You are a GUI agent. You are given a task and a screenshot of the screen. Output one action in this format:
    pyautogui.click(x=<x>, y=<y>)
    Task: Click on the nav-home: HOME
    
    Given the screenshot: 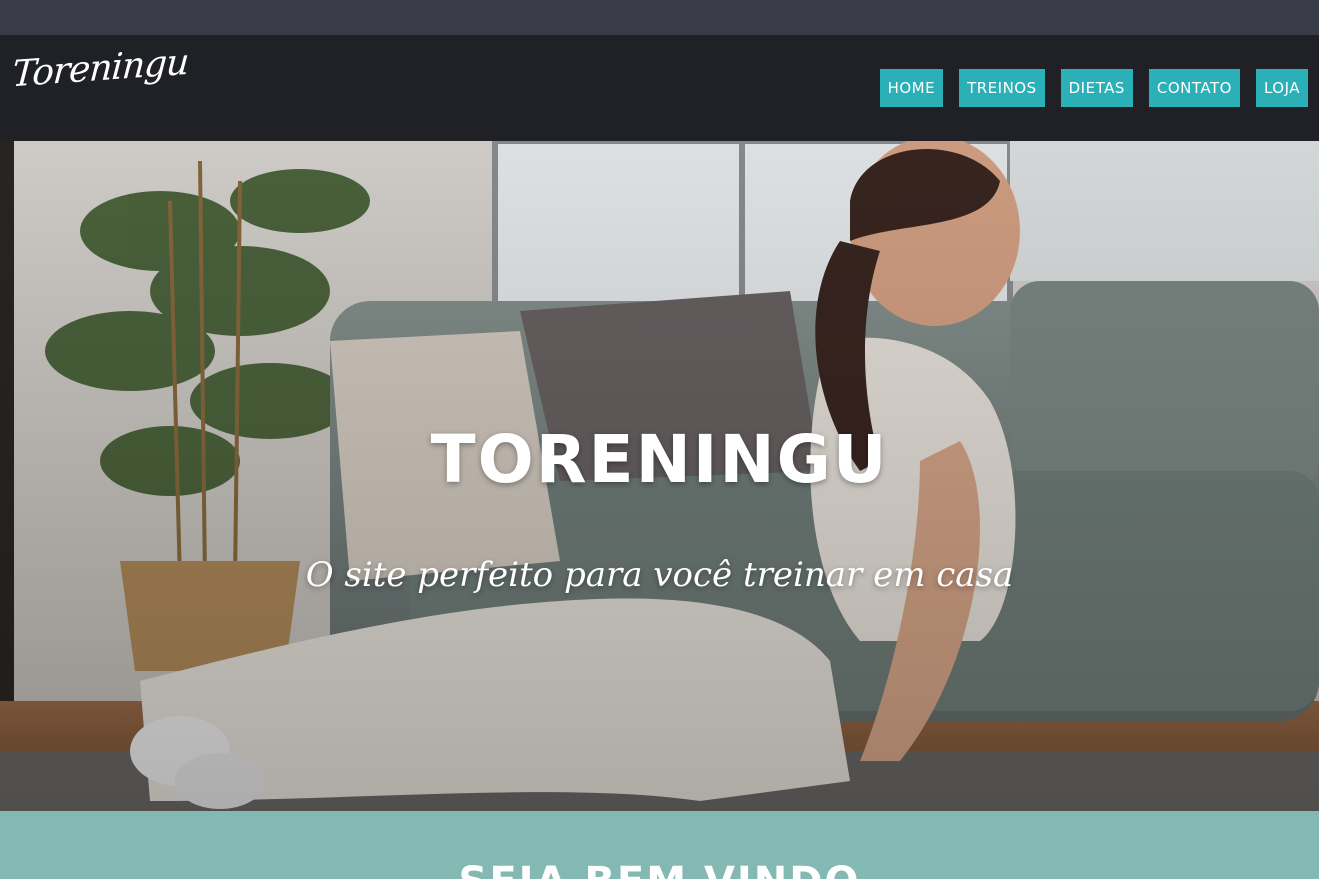 What is the action you would take?
    pyautogui.click(x=911, y=88)
    